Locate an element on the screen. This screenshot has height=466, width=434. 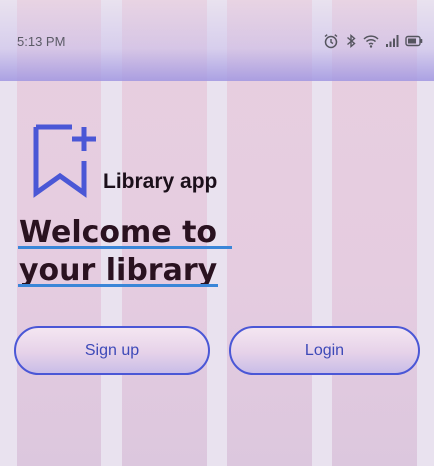
signup-button: Sign up is located at coordinates (112, 350).